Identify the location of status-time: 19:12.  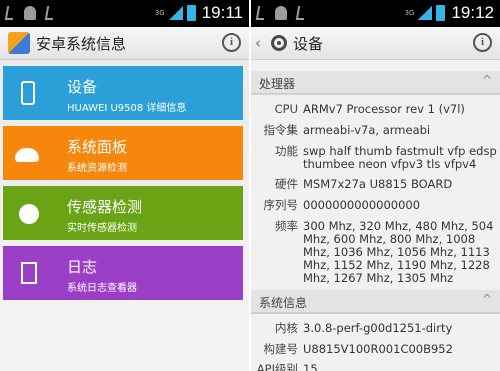
(472, 12).